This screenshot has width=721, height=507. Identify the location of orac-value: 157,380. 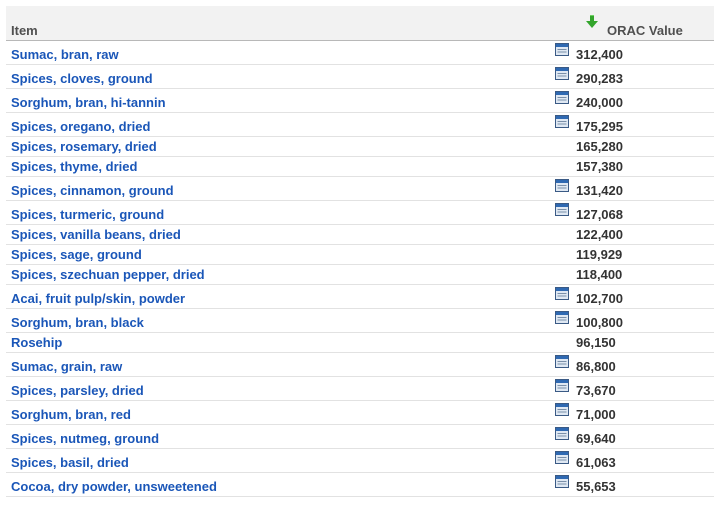
(599, 166).